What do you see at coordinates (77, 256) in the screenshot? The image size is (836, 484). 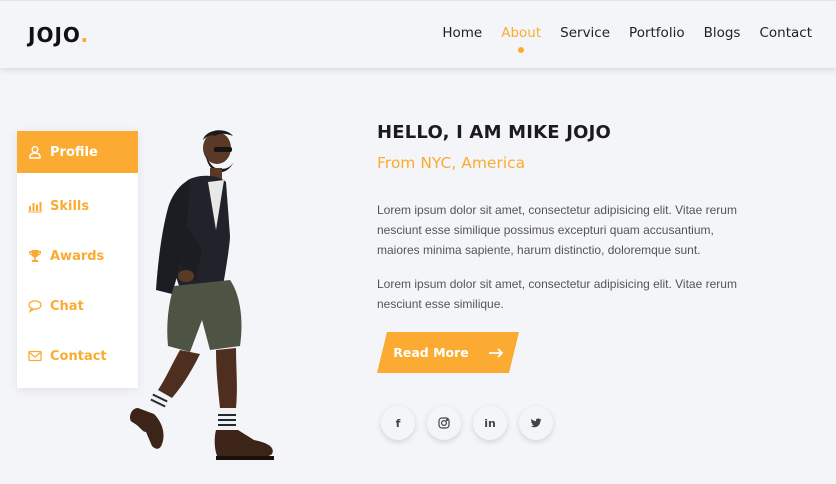 I see `side-item-label: Awards` at bounding box center [77, 256].